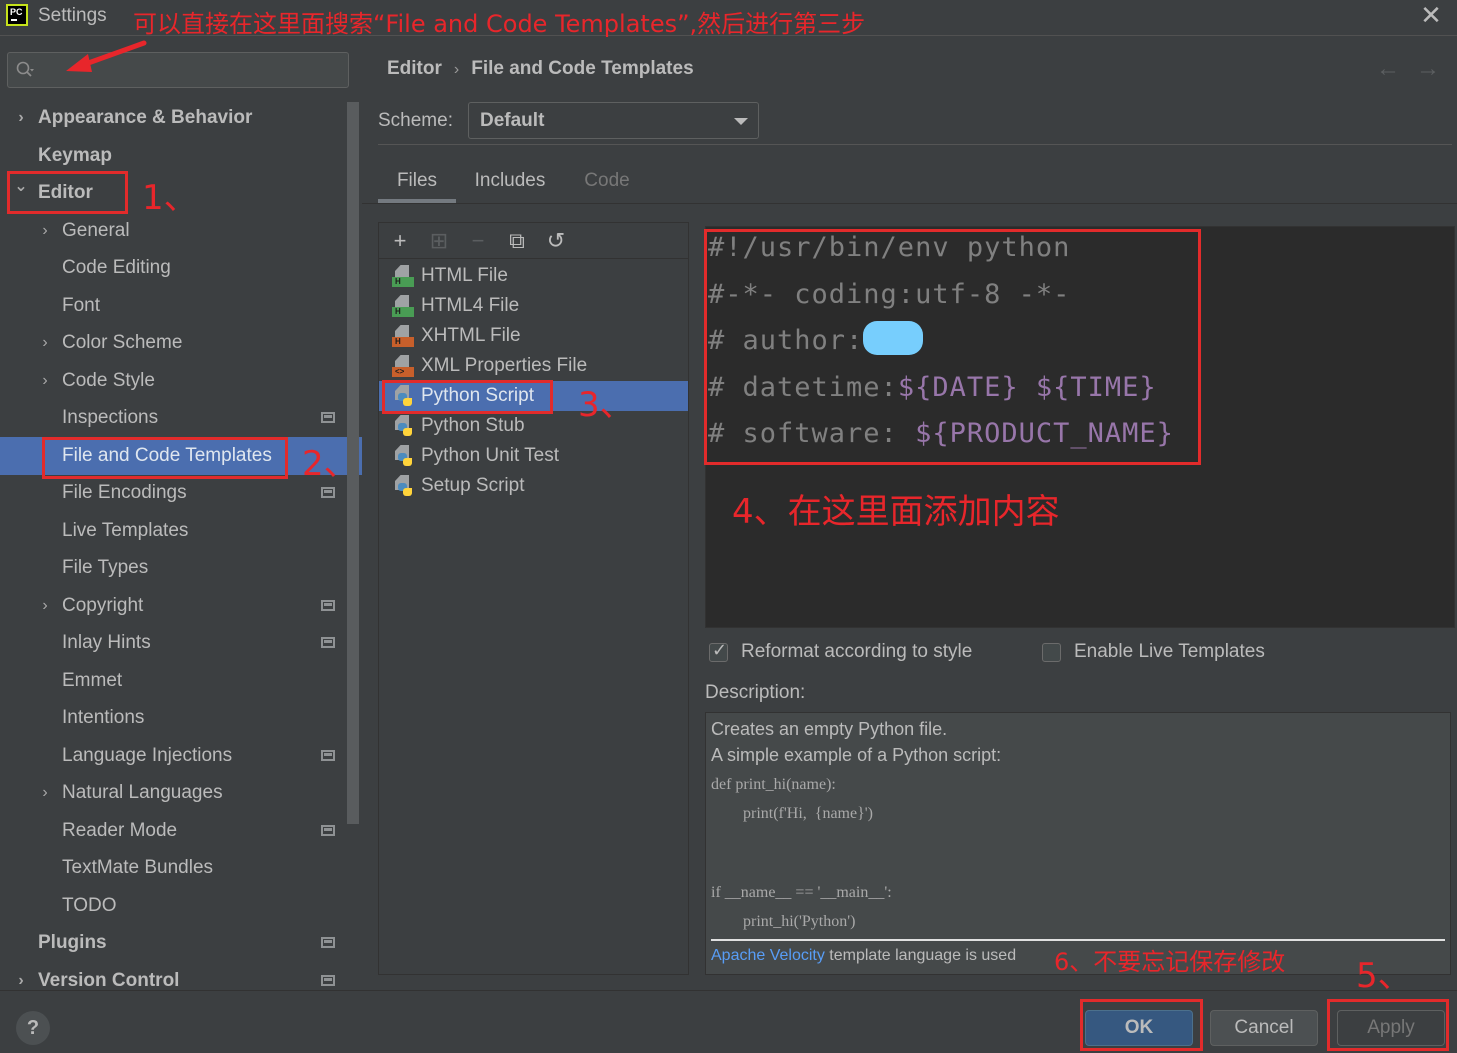  I want to click on template-item: Python Stub, so click(533, 426).